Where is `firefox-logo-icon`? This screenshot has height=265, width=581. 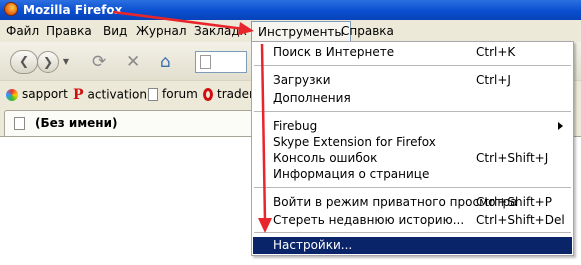 firefox-logo-icon is located at coordinates (11, 9).